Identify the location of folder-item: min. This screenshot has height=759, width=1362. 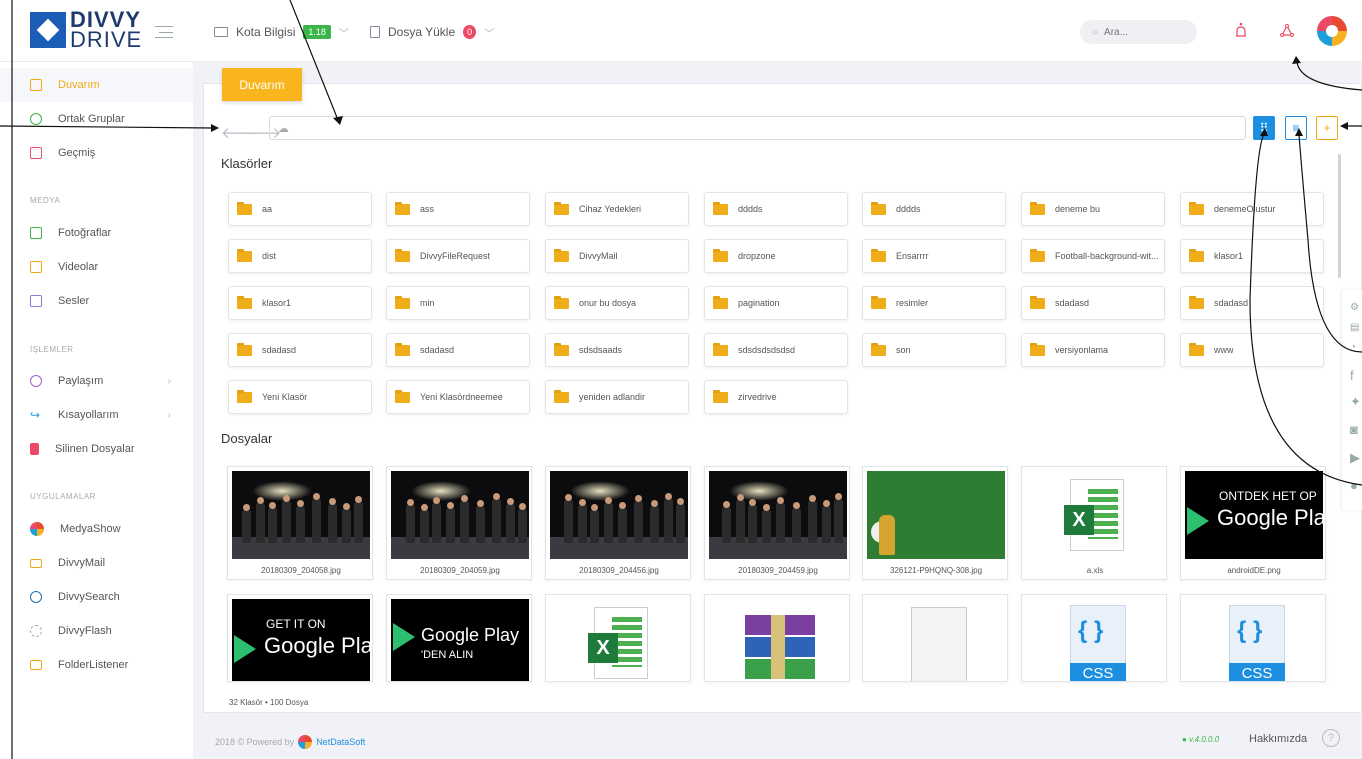
(458, 303).